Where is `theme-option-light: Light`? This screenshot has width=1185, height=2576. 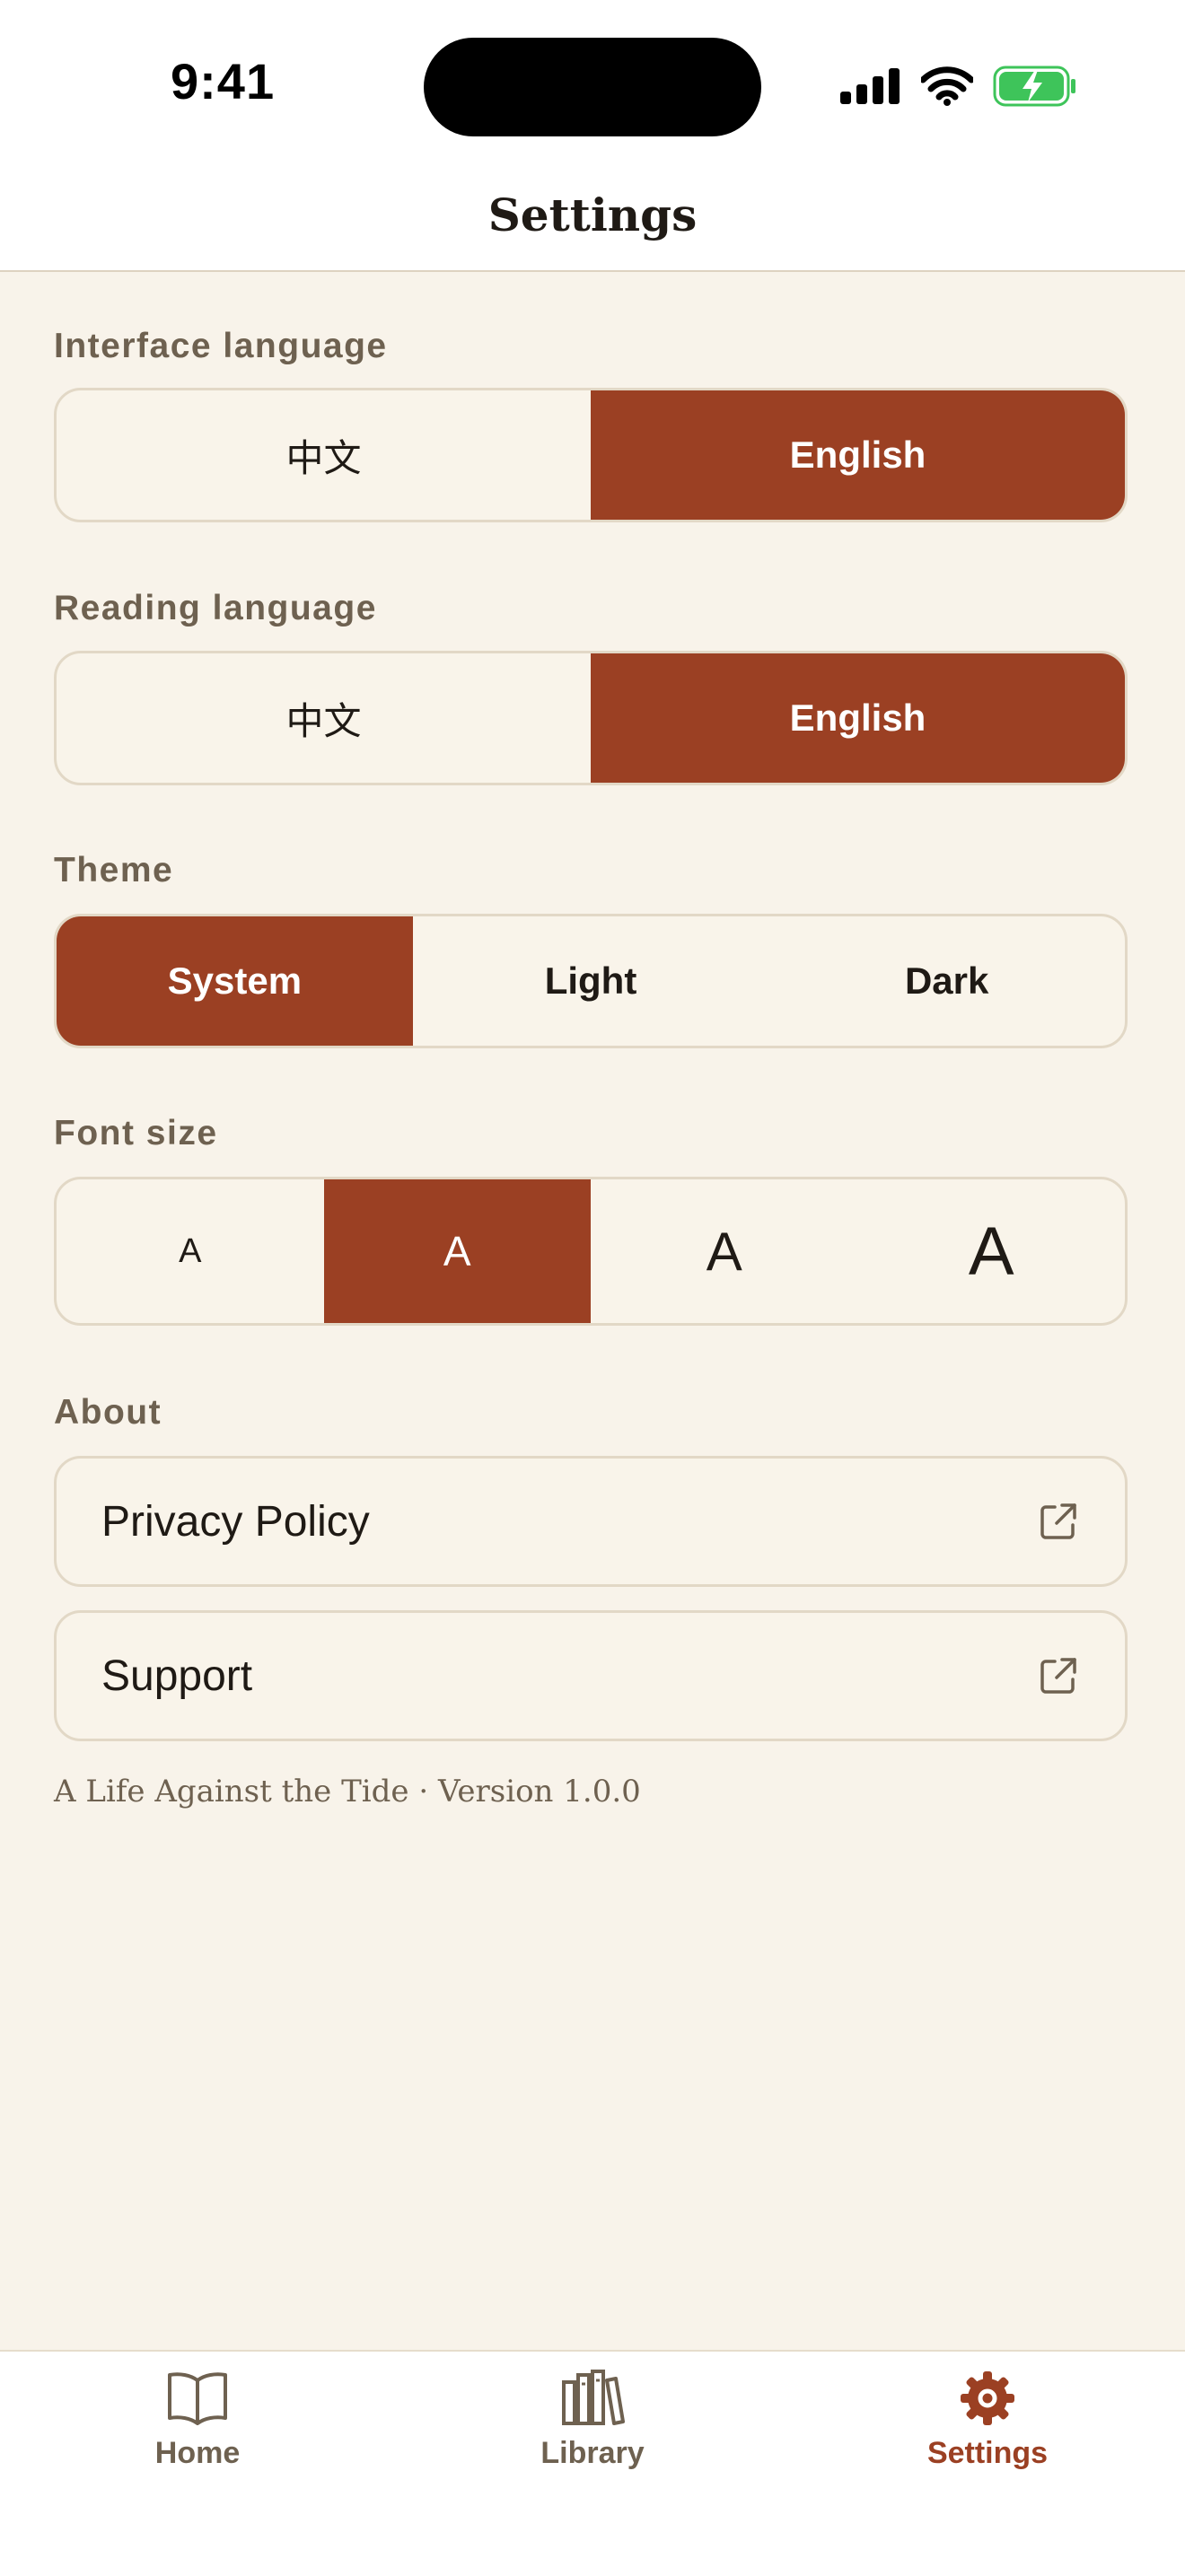 theme-option-light: Light is located at coordinates (591, 981).